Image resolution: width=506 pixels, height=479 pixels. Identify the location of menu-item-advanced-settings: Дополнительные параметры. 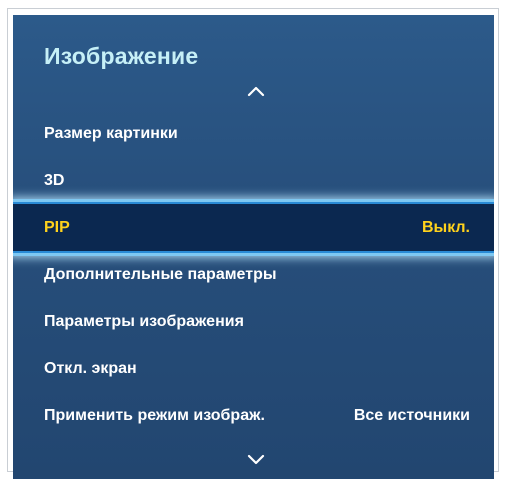
(253, 274).